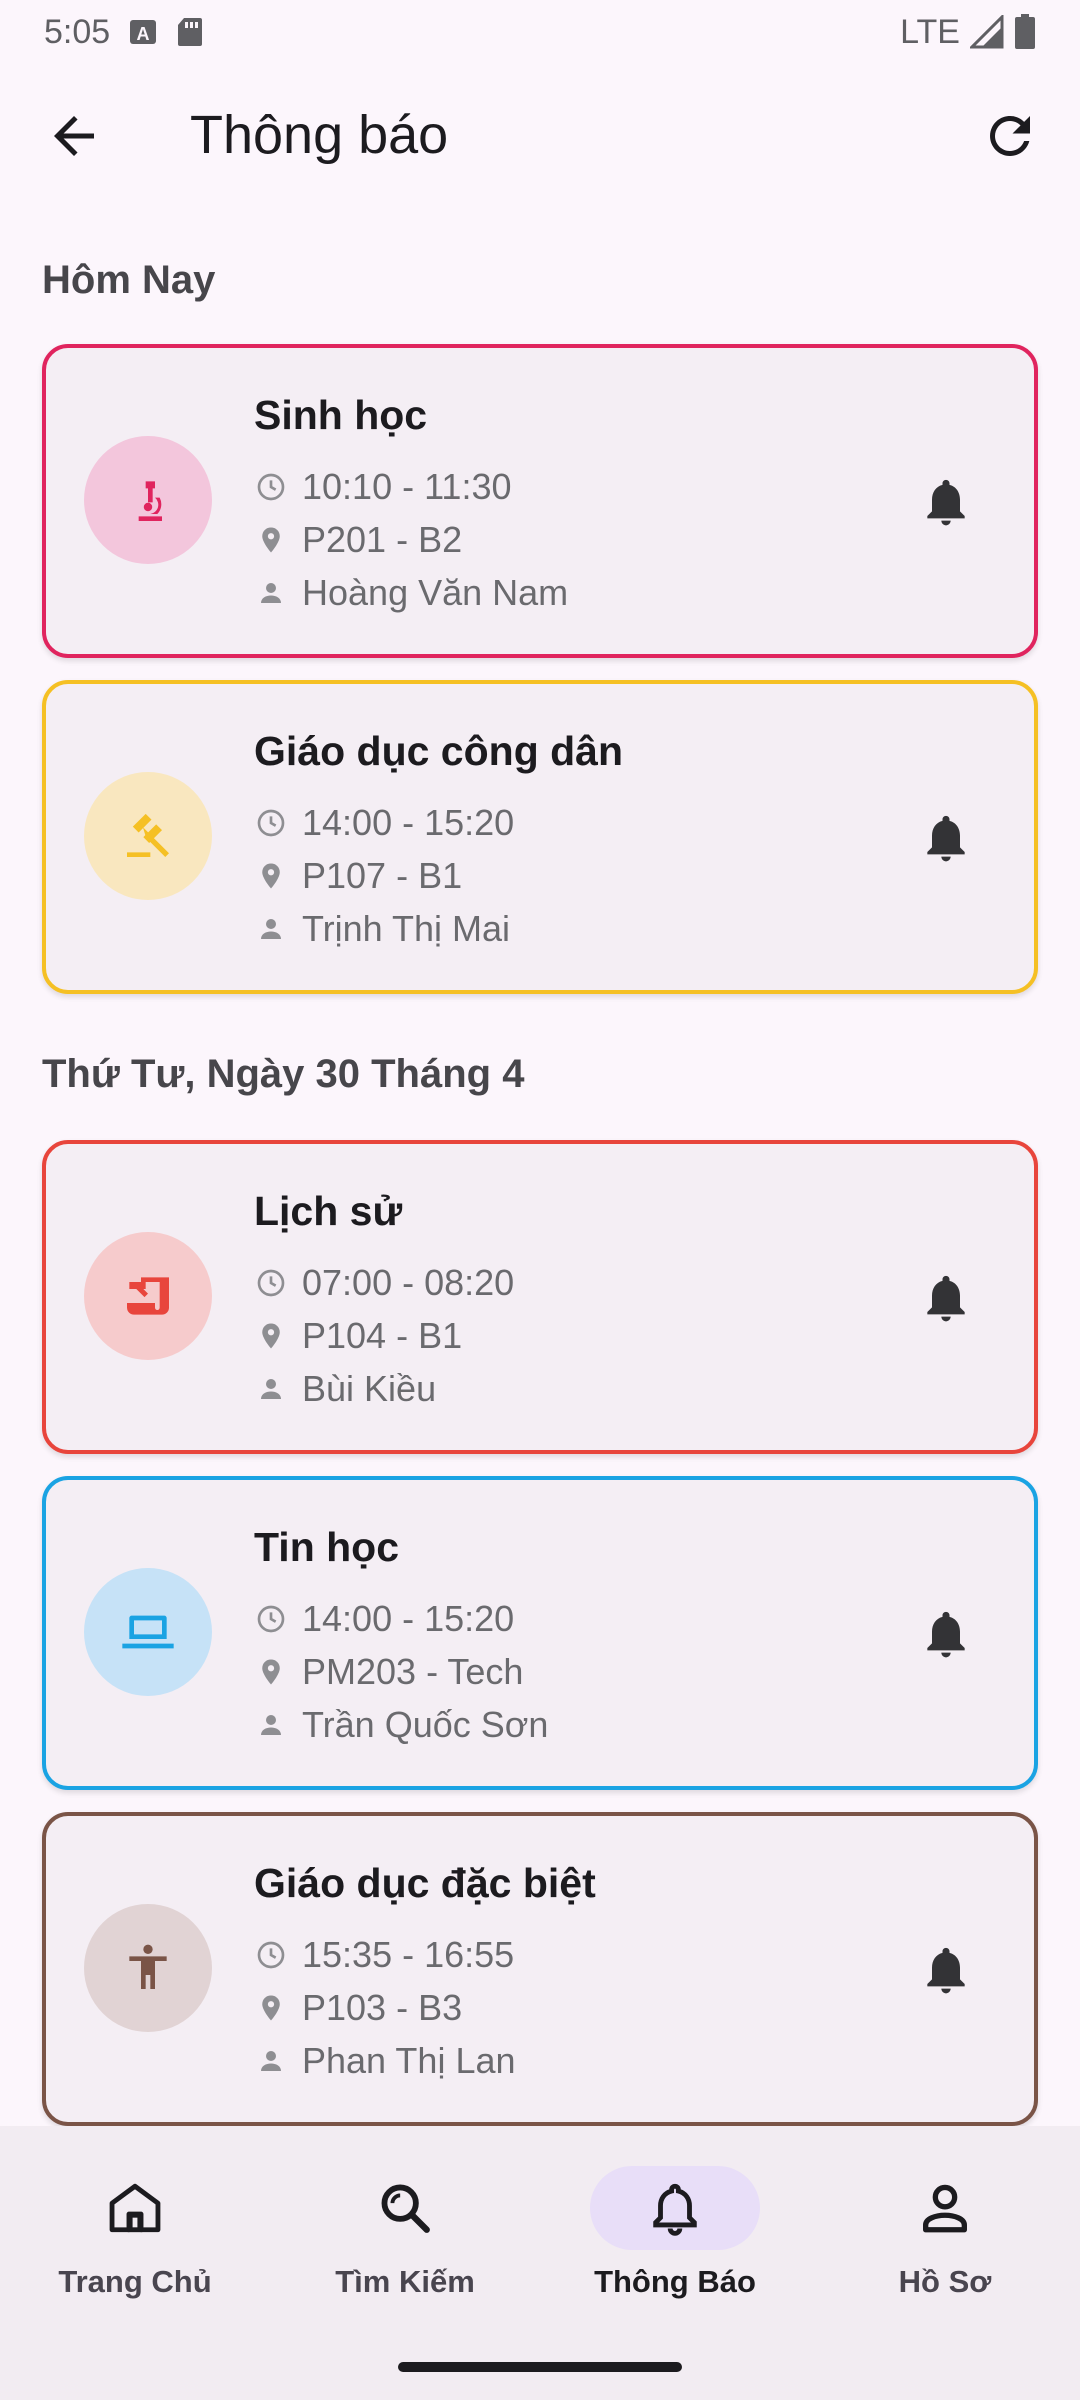 Image resolution: width=1080 pixels, height=2400 pixels. Describe the element at coordinates (425, 1724) in the screenshot. I see `teacher-name: Trần Quốc Sơn` at that location.